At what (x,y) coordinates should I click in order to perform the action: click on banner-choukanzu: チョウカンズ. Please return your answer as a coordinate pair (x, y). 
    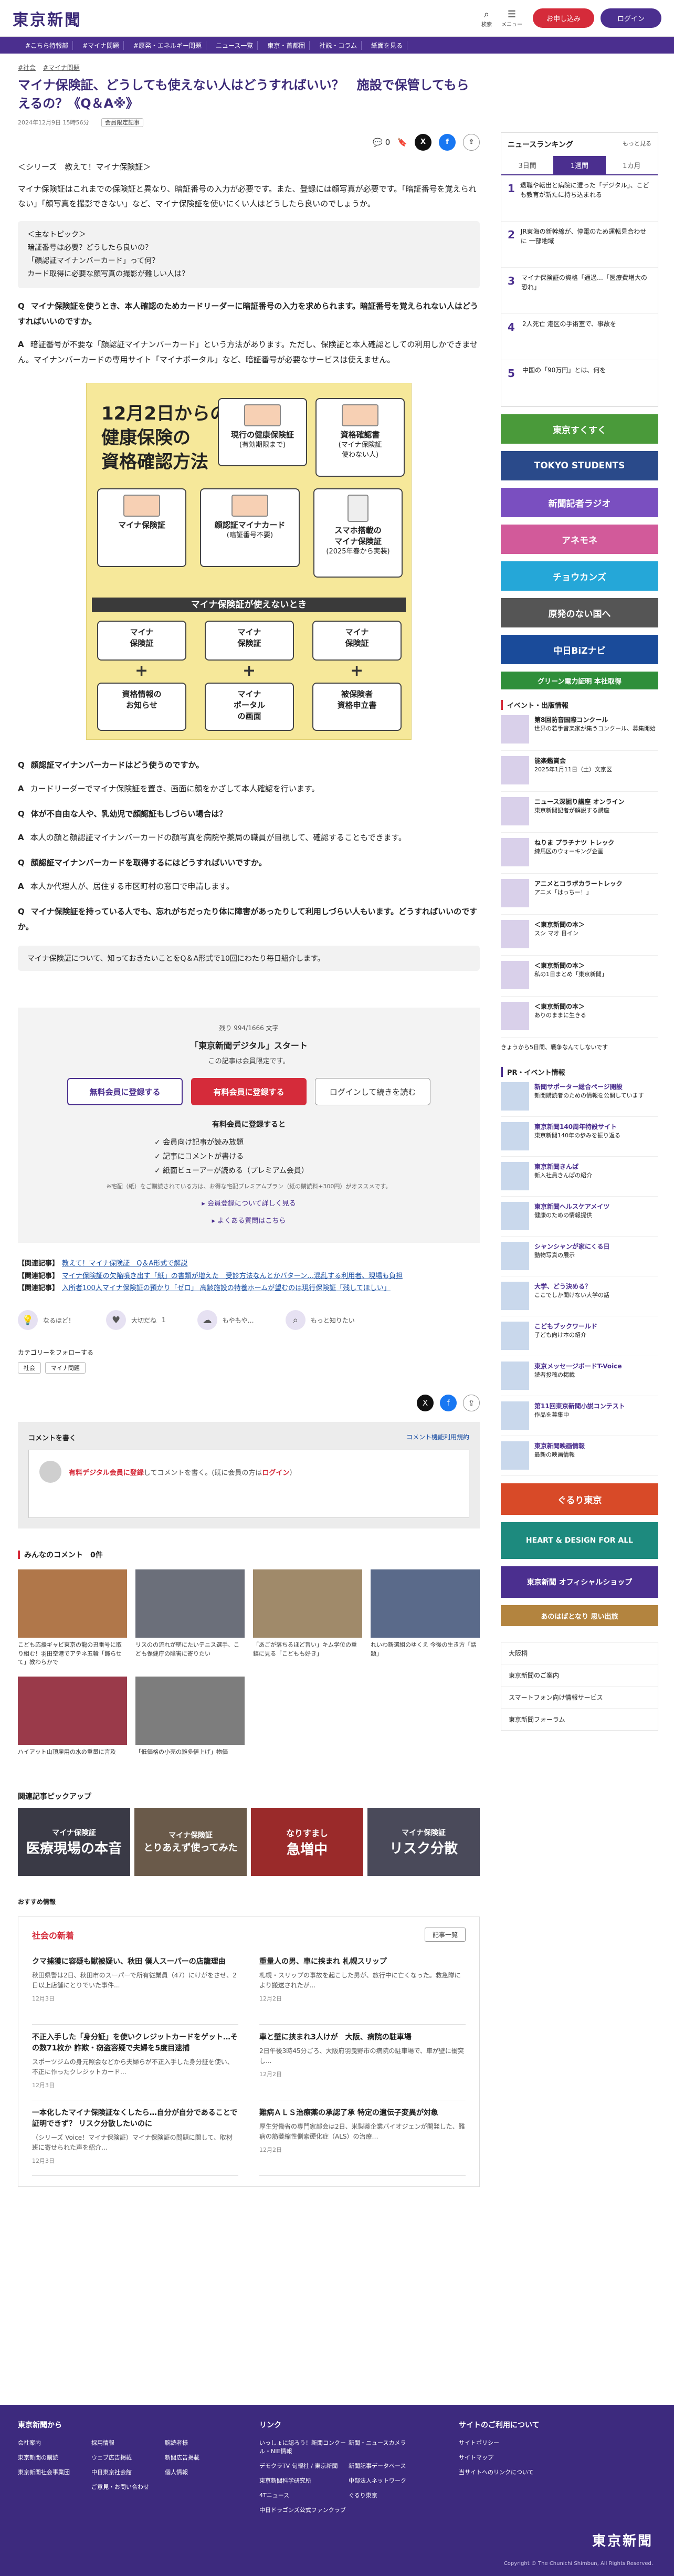
    Looking at the image, I should click on (579, 576).